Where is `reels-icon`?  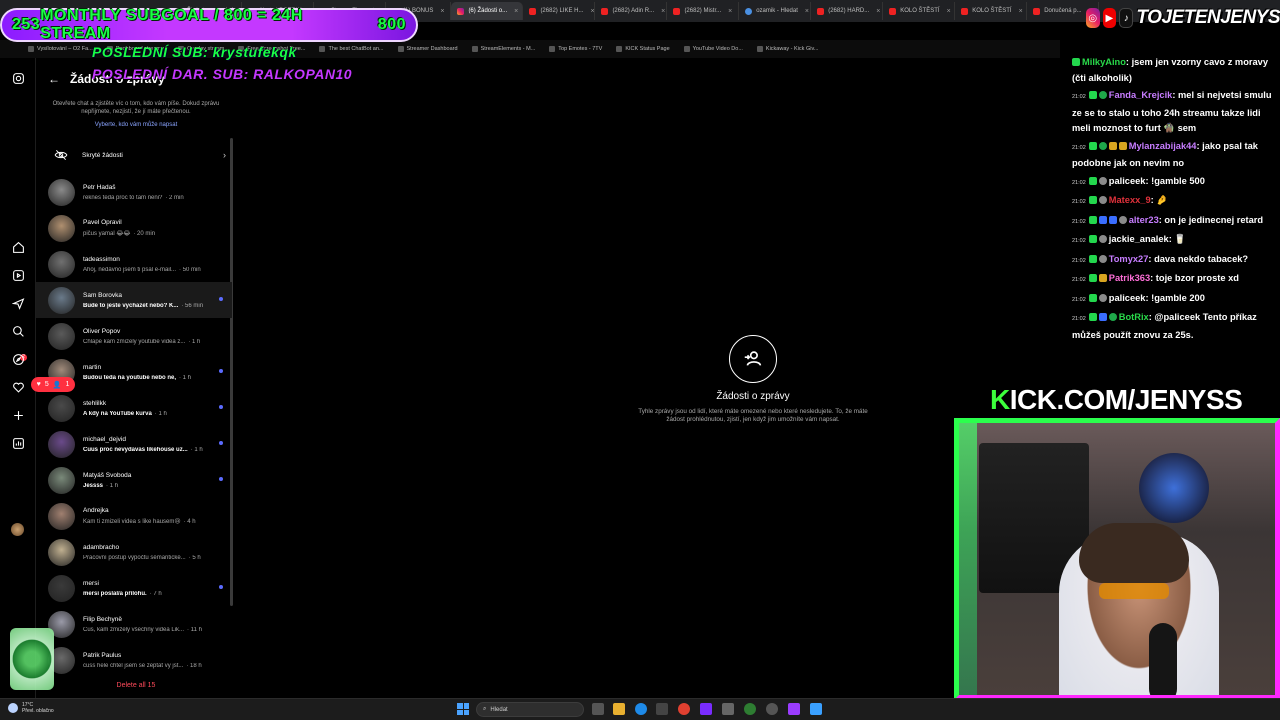 reels-icon is located at coordinates (18, 275).